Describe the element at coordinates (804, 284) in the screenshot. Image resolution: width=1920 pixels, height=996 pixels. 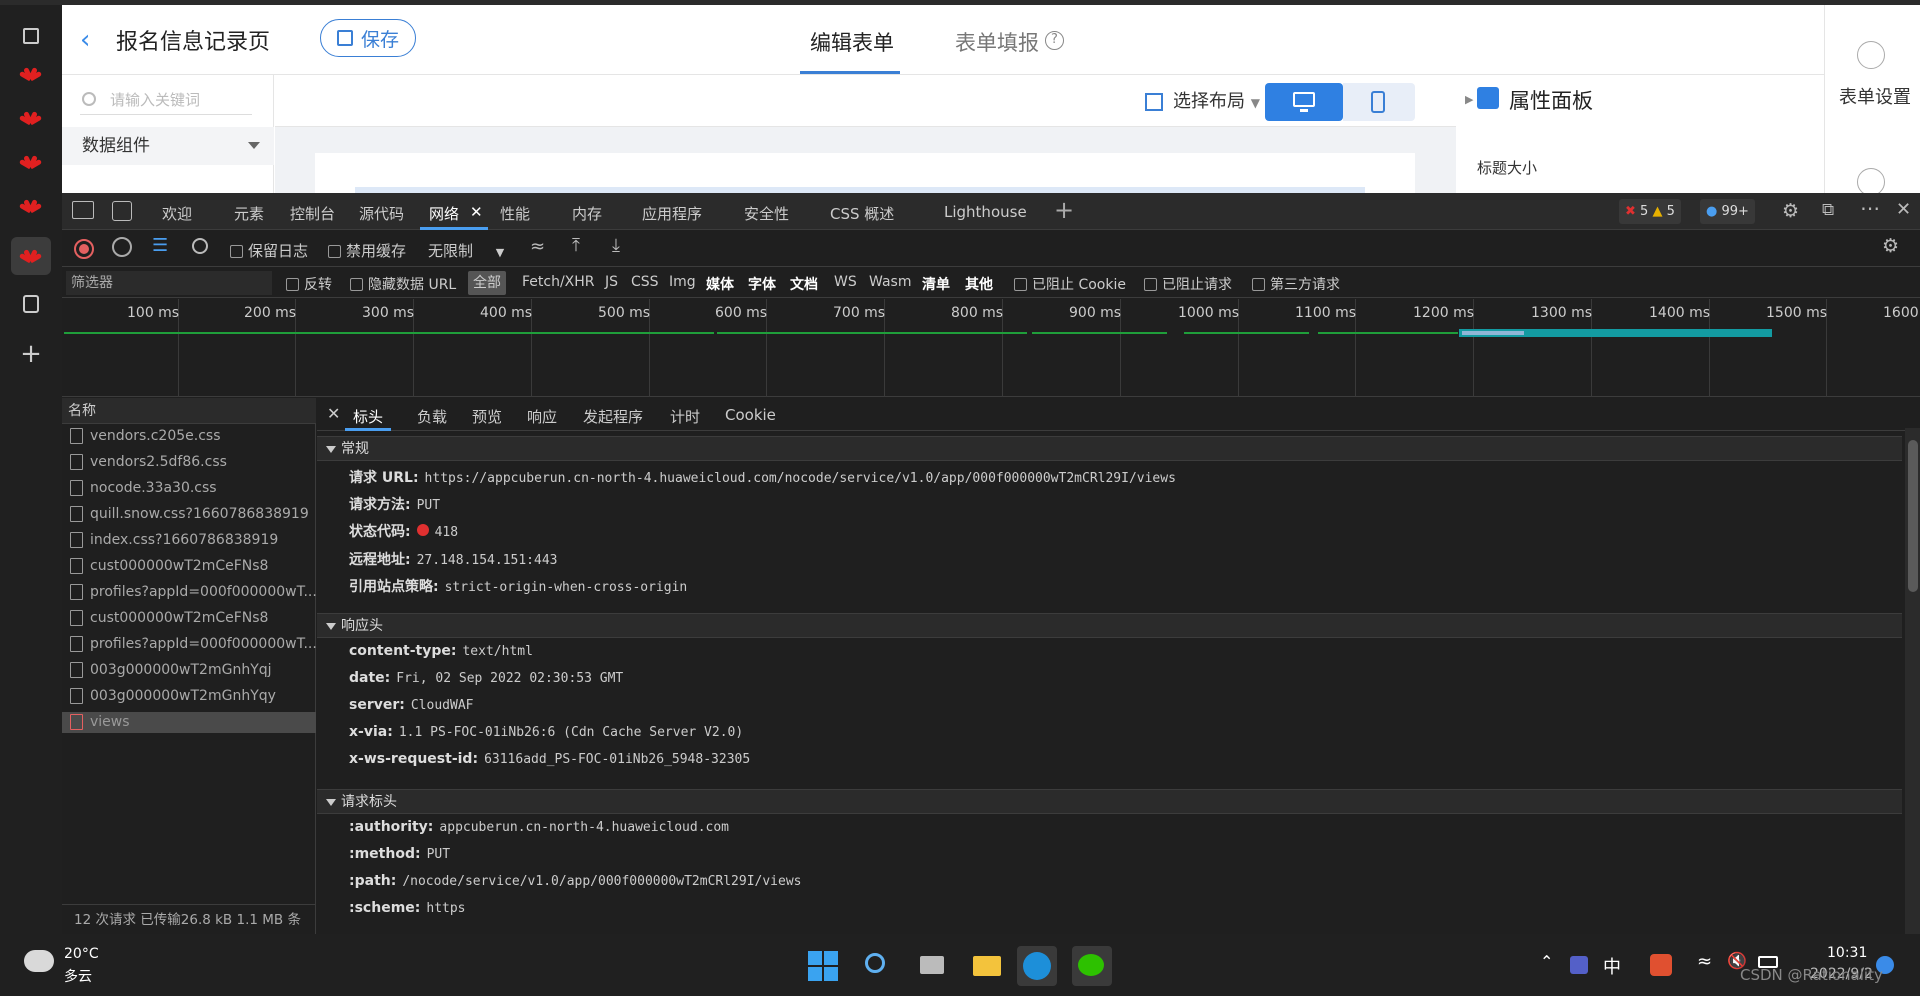
I see `filter-doc: 文档` at that location.